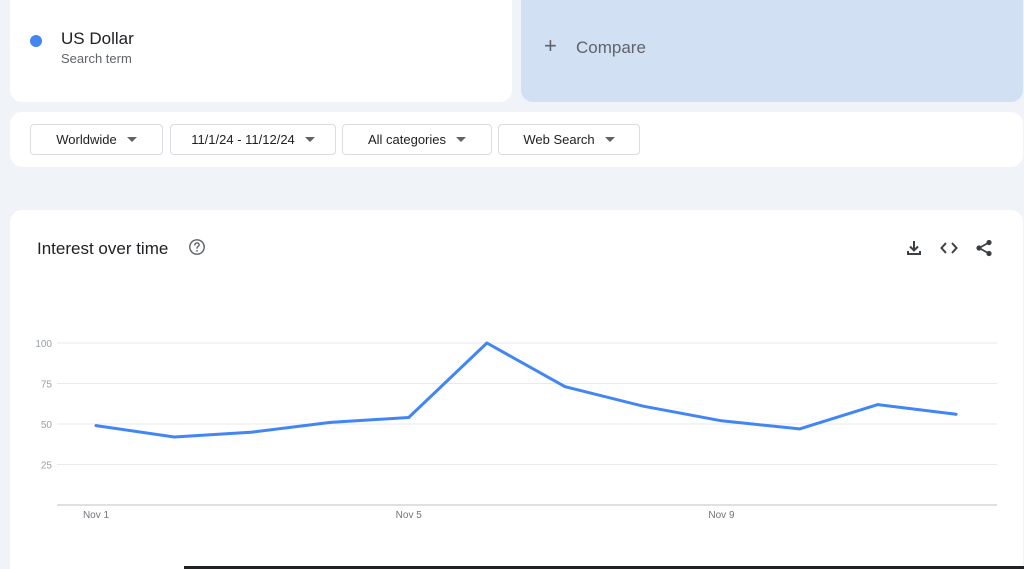  I want to click on filter-category-dropdown: All categories, so click(417, 139).